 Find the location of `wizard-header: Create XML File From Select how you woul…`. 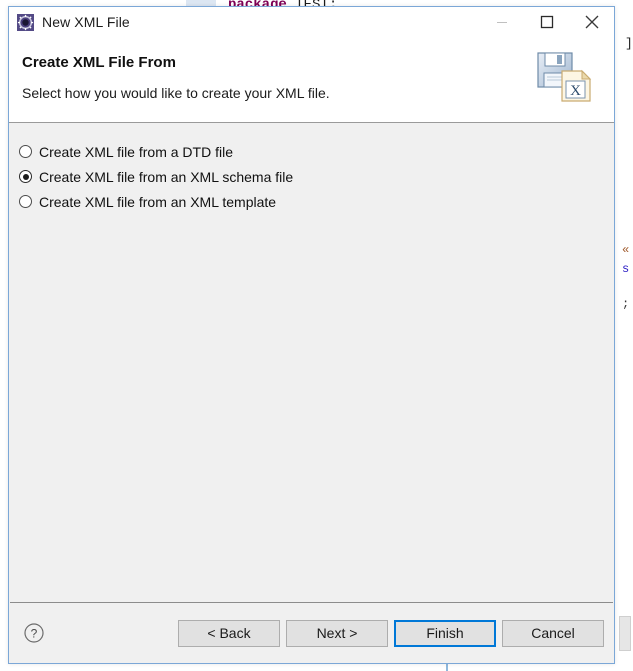

wizard-header: Create XML File From Select how you woul… is located at coordinates (311, 80).